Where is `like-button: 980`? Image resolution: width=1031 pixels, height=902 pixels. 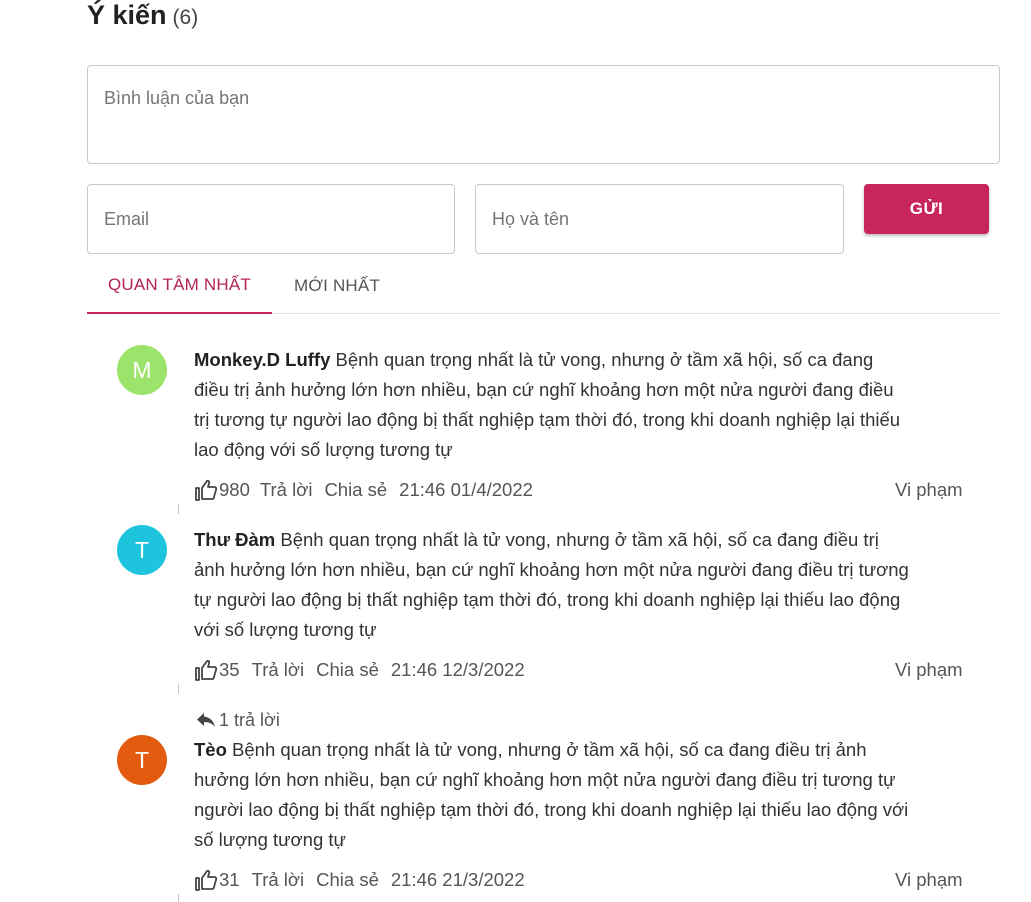 like-button: 980 is located at coordinates (222, 490).